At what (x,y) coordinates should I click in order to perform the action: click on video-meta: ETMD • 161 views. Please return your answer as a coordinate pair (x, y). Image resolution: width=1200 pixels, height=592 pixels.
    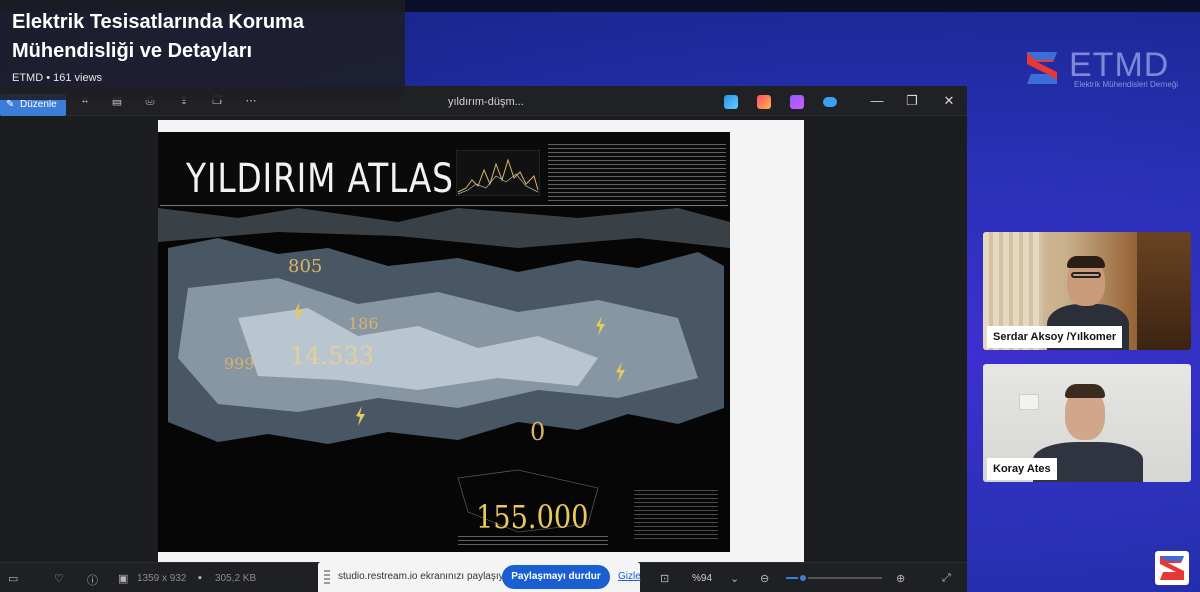
    Looking at the image, I should click on (57, 78).